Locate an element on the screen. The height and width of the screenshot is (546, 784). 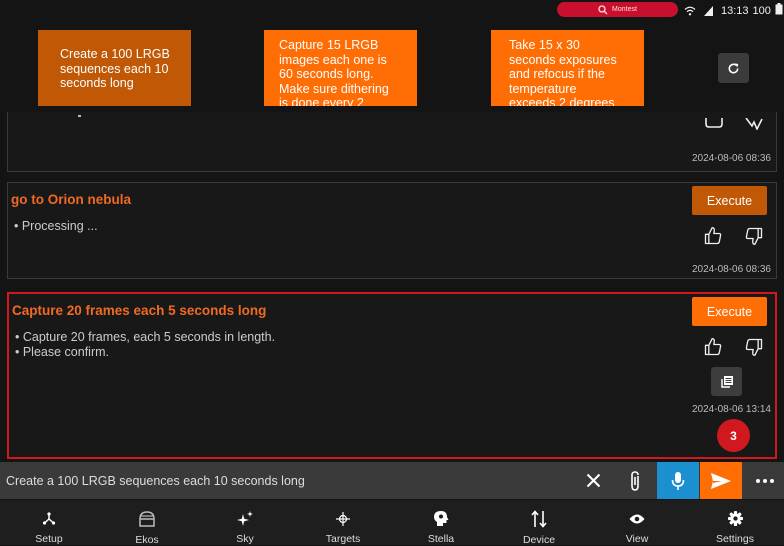
microphone-icon is located at coordinates (678, 480).